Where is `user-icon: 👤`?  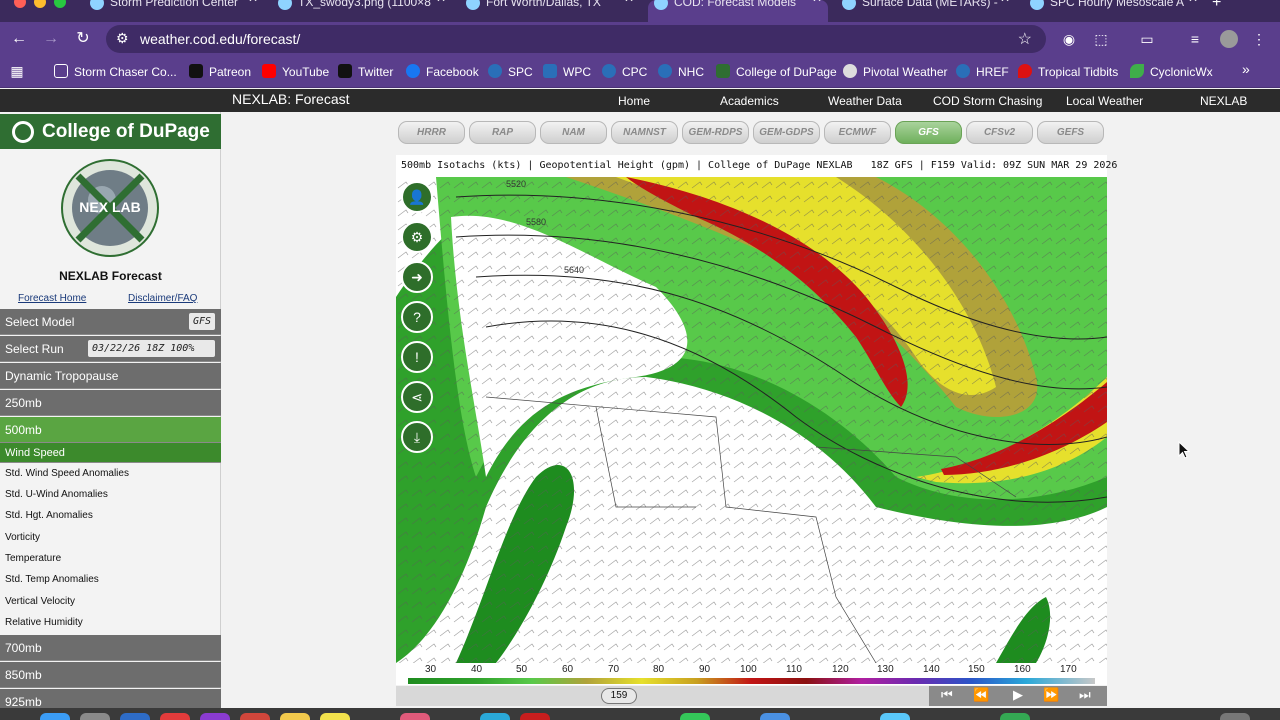
user-icon: 👤 is located at coordinates (417, 197).